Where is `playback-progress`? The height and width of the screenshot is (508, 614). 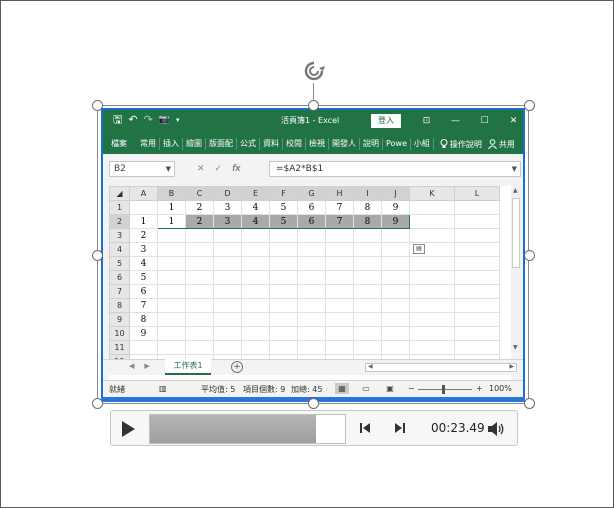
playback-progress is located at coordinates (247, 429).